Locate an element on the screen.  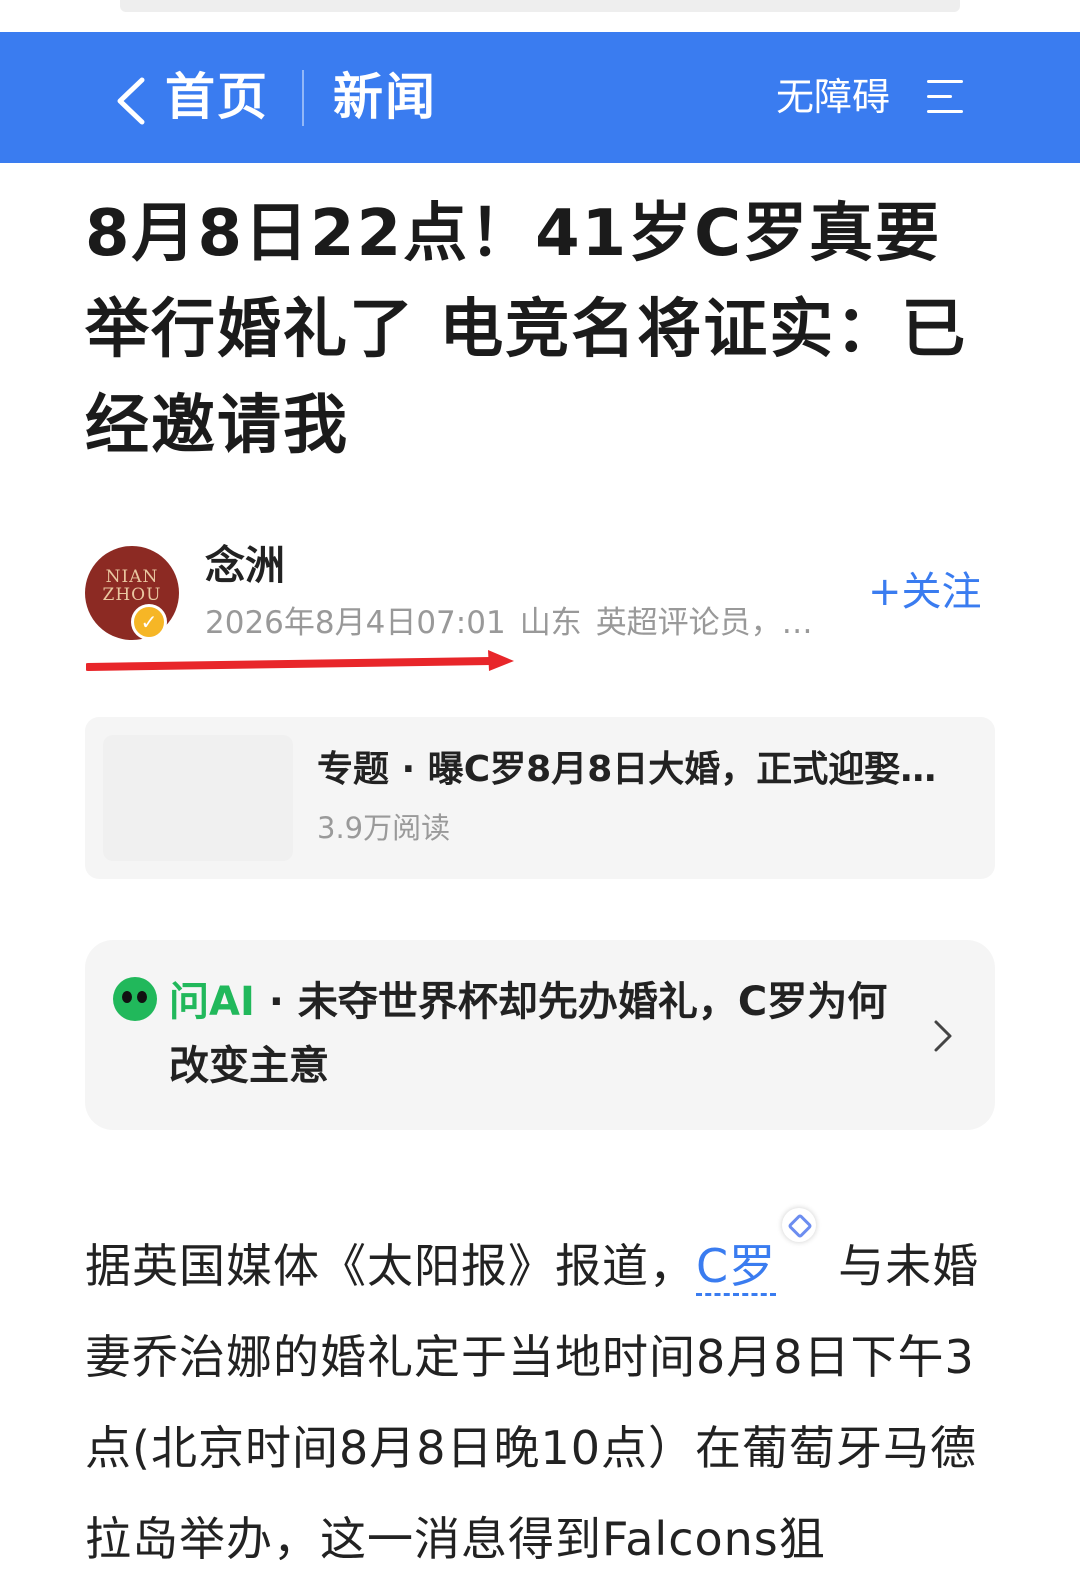
nav-divider is located at coordinates (303, 98).